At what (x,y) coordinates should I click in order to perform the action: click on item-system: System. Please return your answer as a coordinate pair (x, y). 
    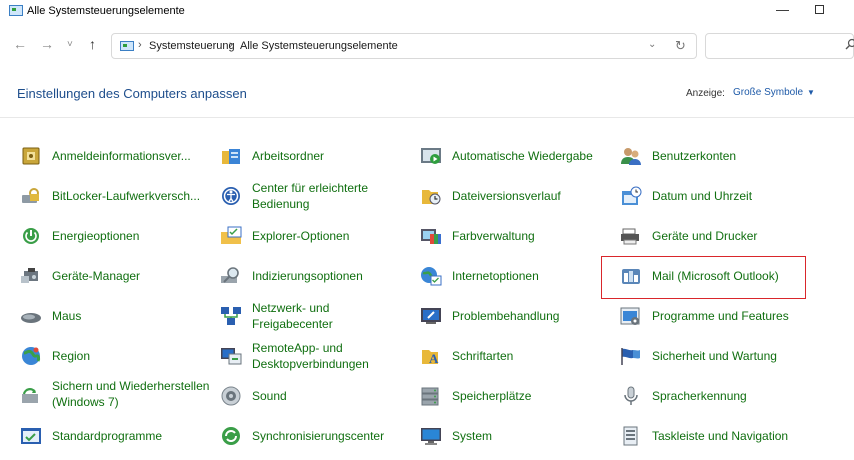
    Looking at the image, I should click on (515, 436).